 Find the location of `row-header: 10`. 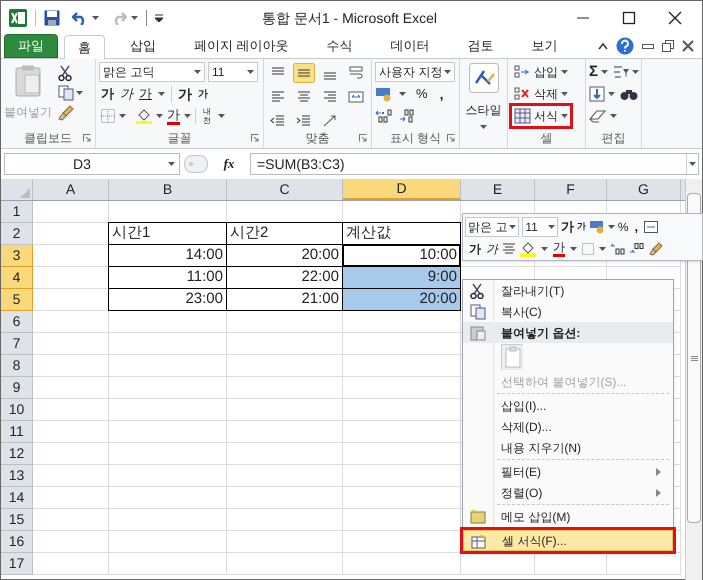

row-header: 10 is located at coordinates (17, 410).